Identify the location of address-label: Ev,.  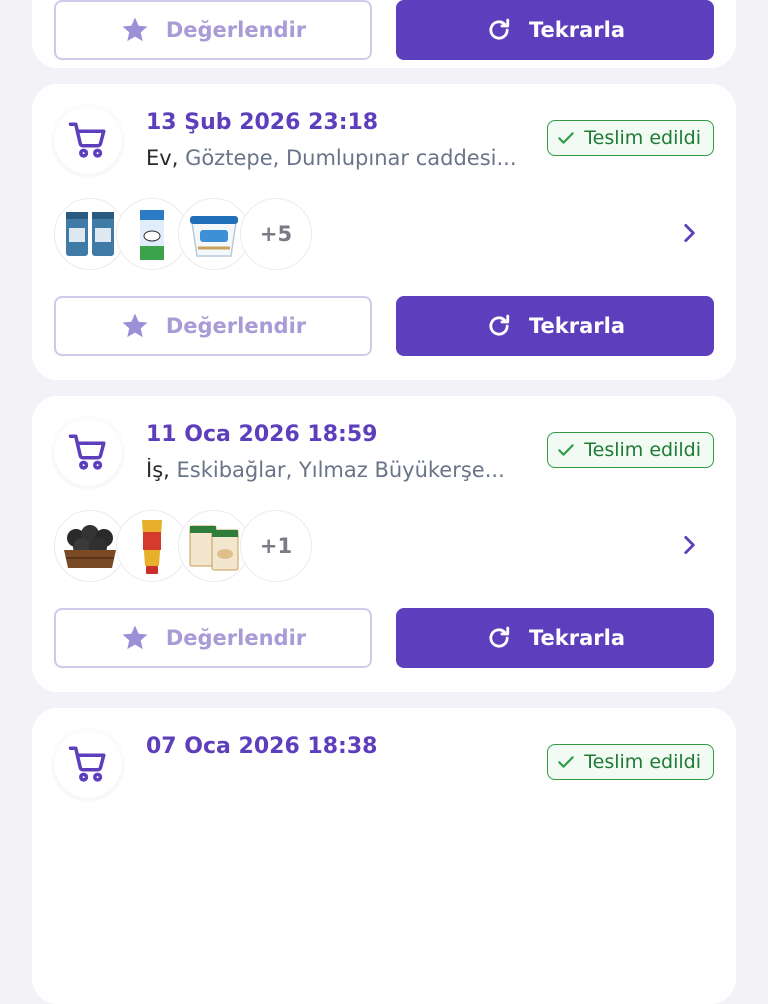
(162, 158).